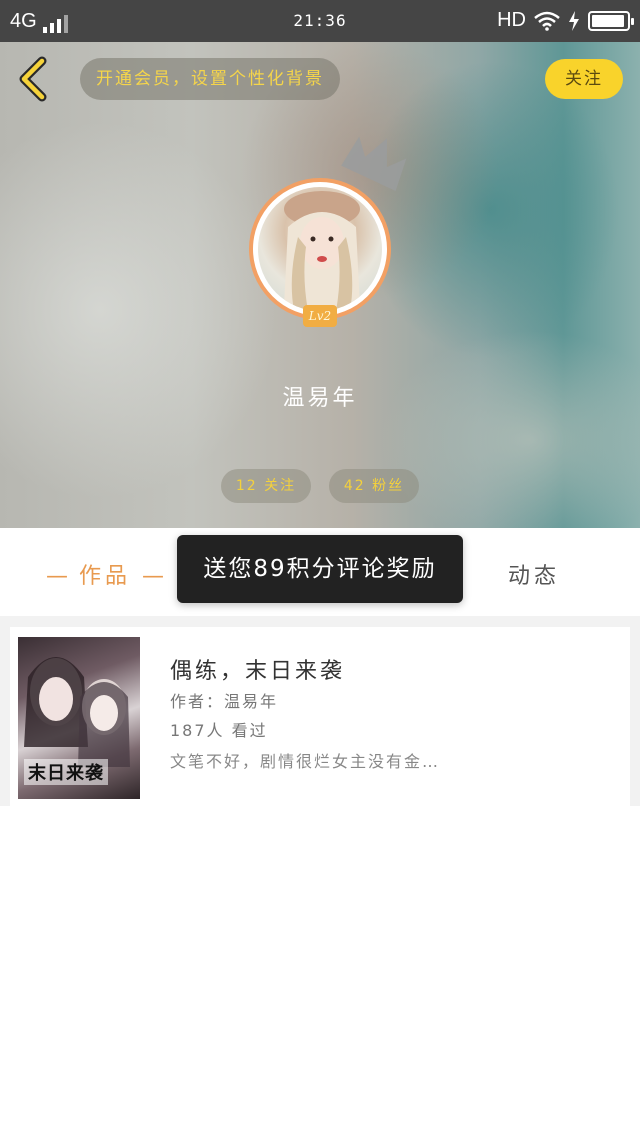  I want to click on level-badge: Lv2, so click(320, 316).